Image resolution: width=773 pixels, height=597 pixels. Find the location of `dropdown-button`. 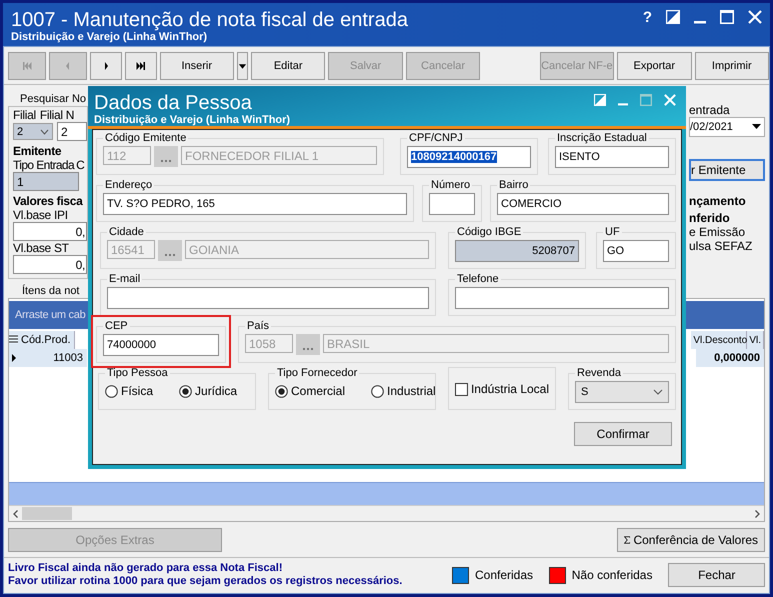

dropdown-button is located at coordinates (242, 66).